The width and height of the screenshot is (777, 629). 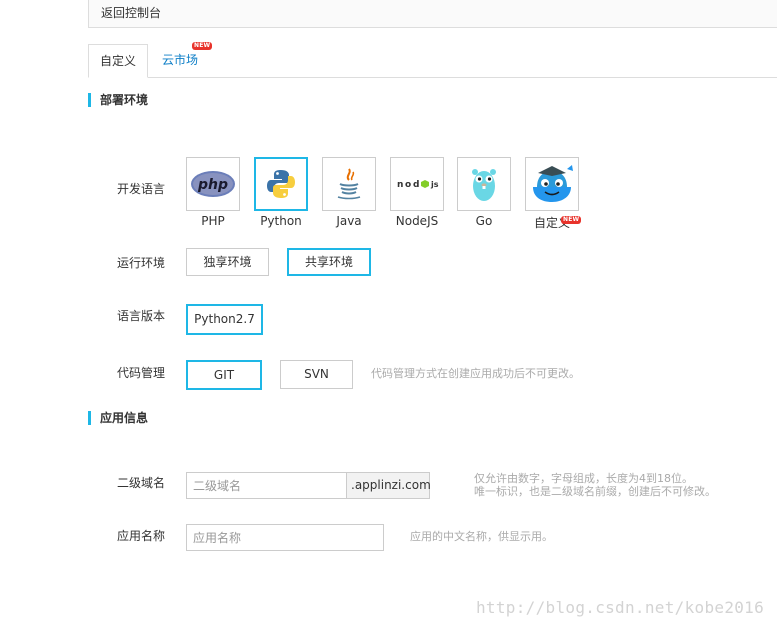 What do you see at coordinates (595, 491) in the screenshot?
I see `subdomain-hint-2: 唯一标识，也是二级域名前缀，创建后不可修改。` at bounding box center [595, 491].